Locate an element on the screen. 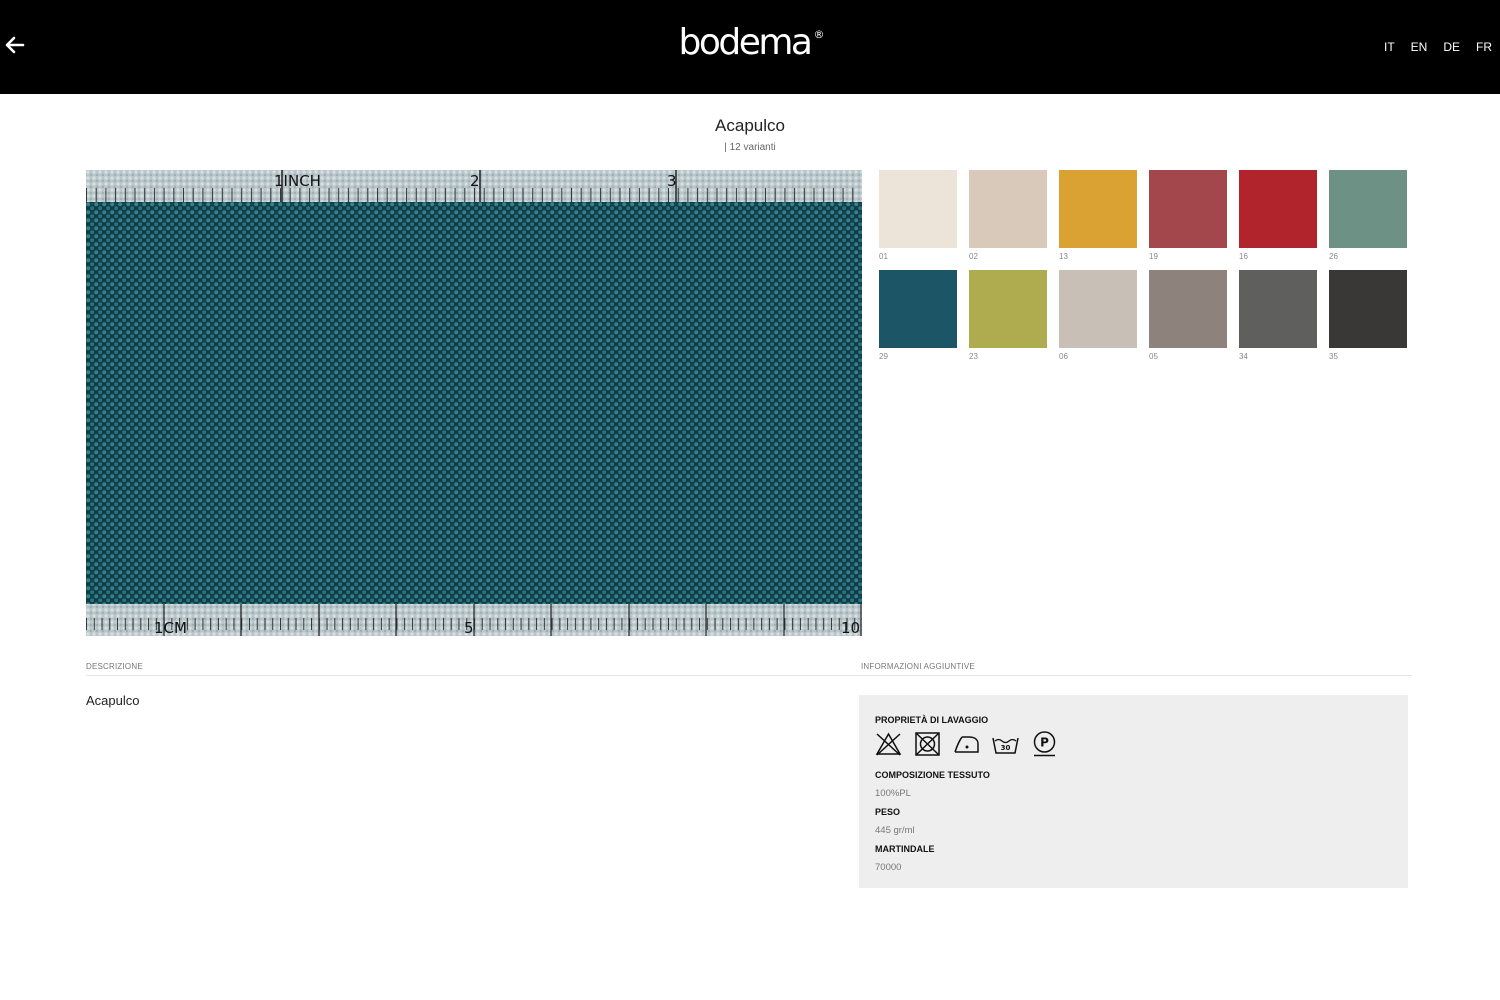 The width and height of the screenshot is (1500, 1000). swatch-13: 13 is located at coordinates (1098, 215).